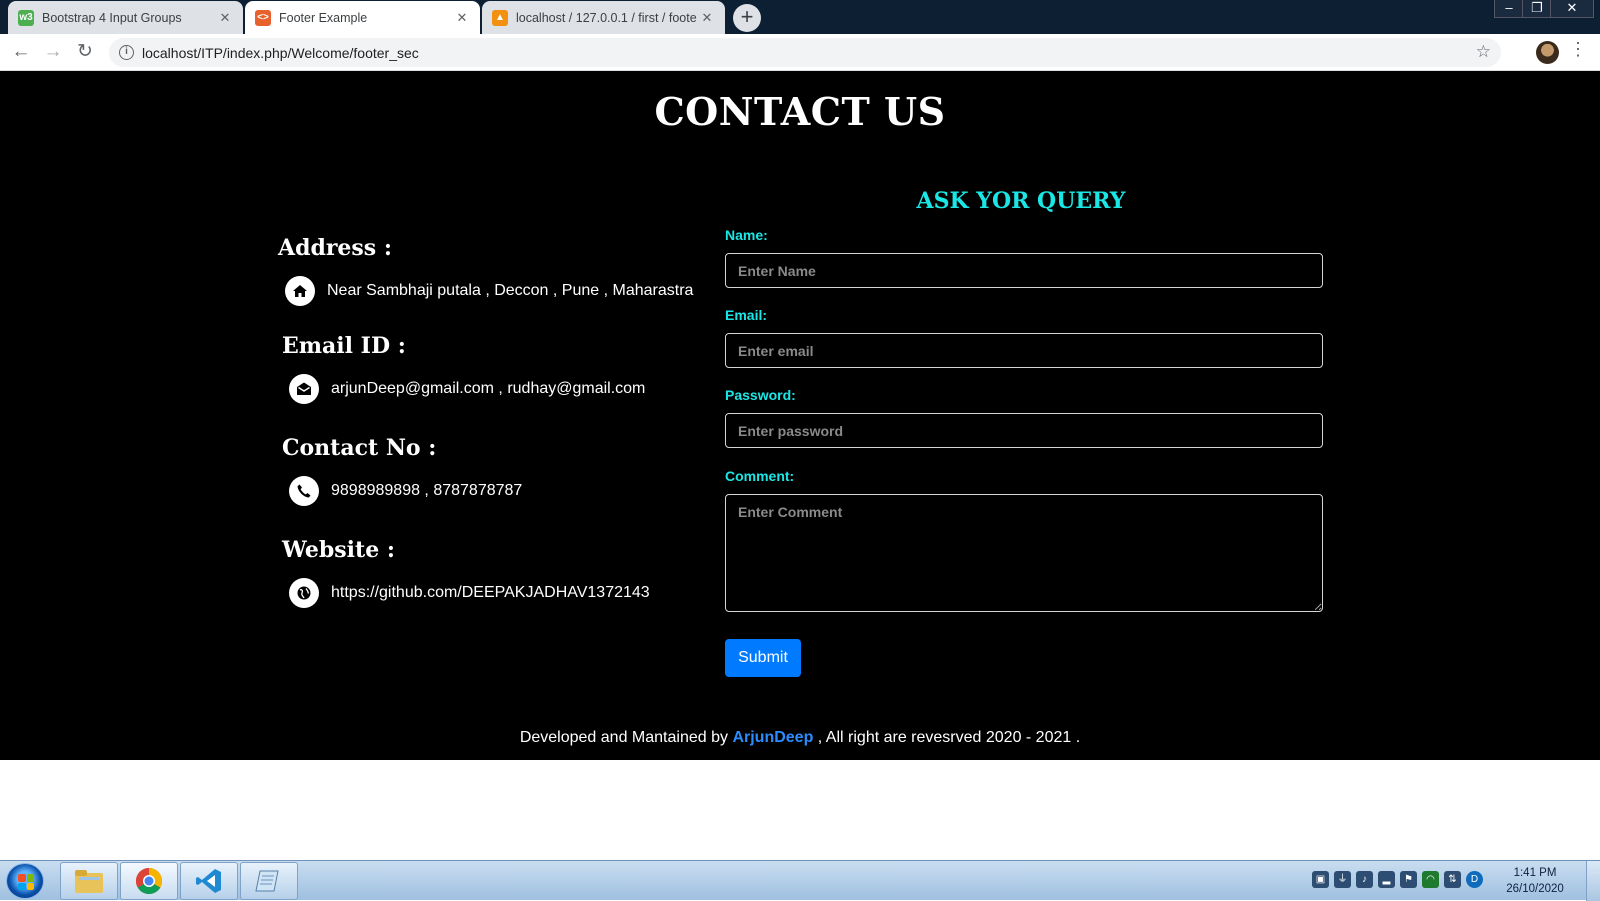 Image resolution: width=1600 pixels, height=901 pixels. Describe the element at coordinates (1408, 879) in the screenshot. I see `flag-icon: ⚑` at that location.